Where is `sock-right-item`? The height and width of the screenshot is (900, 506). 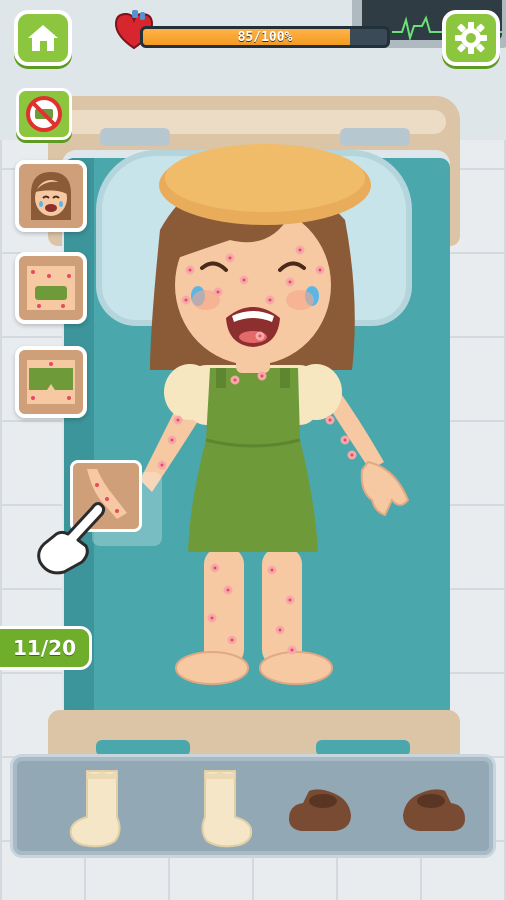
sock-right-item is located at coordinates (219, 809).